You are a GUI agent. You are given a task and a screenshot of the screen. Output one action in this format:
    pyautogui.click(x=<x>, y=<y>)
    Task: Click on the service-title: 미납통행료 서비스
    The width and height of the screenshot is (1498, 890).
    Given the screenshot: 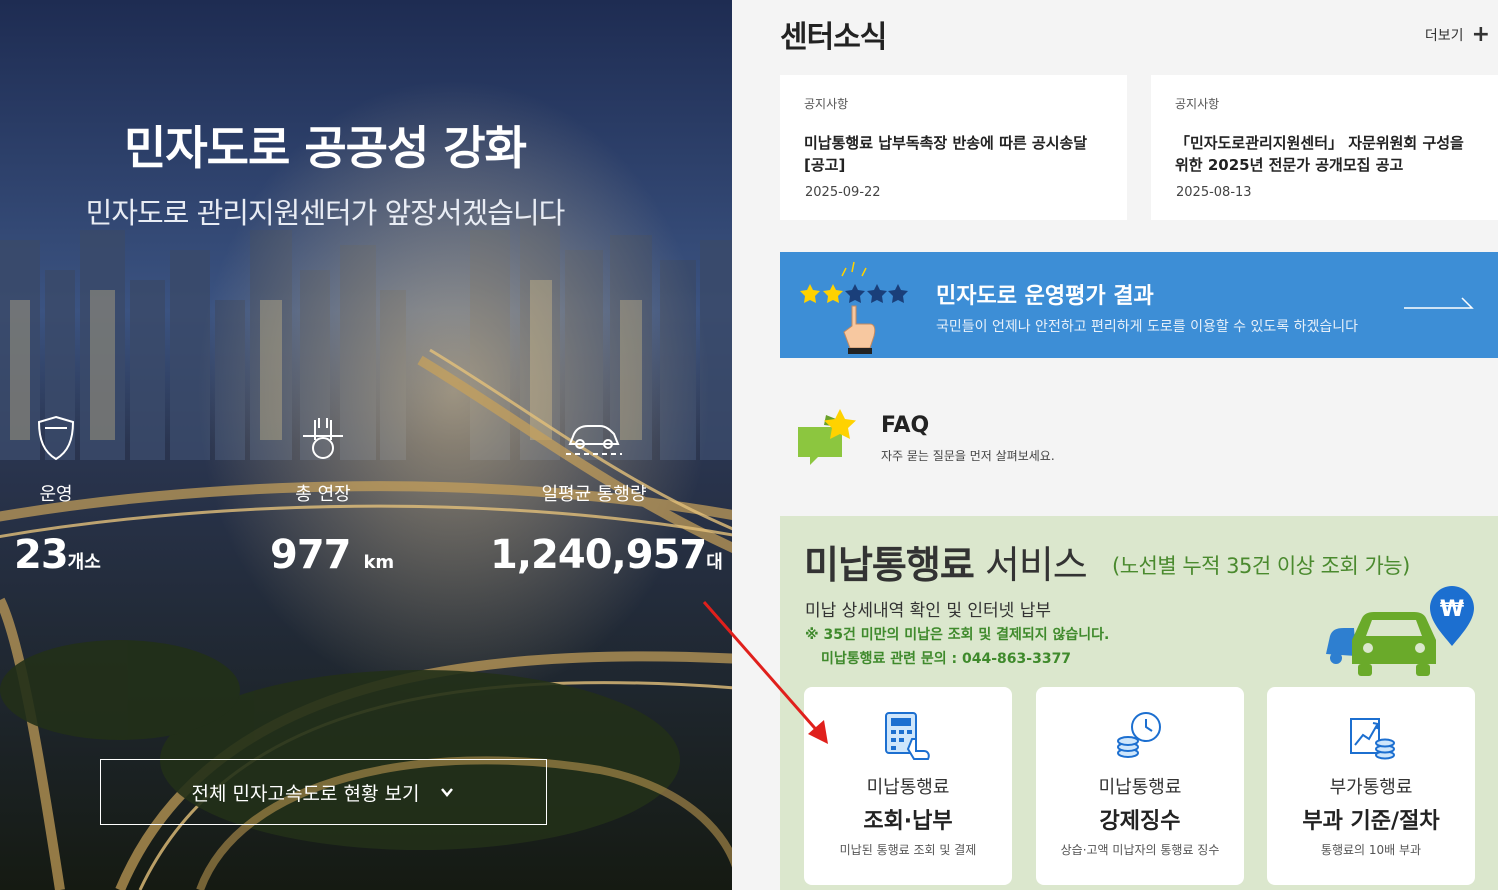 What is the action you would take?
    pyautogui.click(x=946, y=565)
    